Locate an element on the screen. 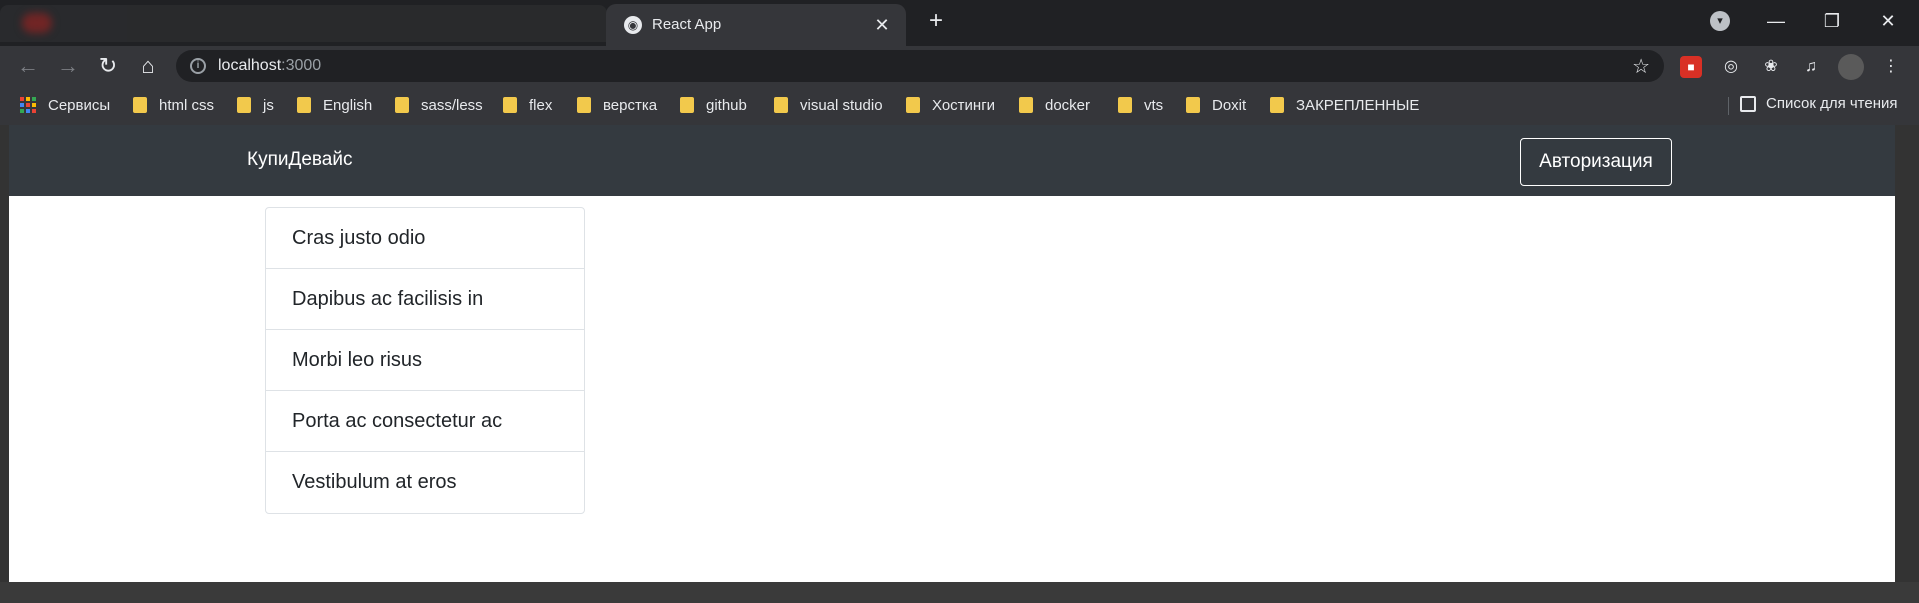 This screenshot has width=1919, height=603. bookmark-folder: English is located at coordinates (334, 105).